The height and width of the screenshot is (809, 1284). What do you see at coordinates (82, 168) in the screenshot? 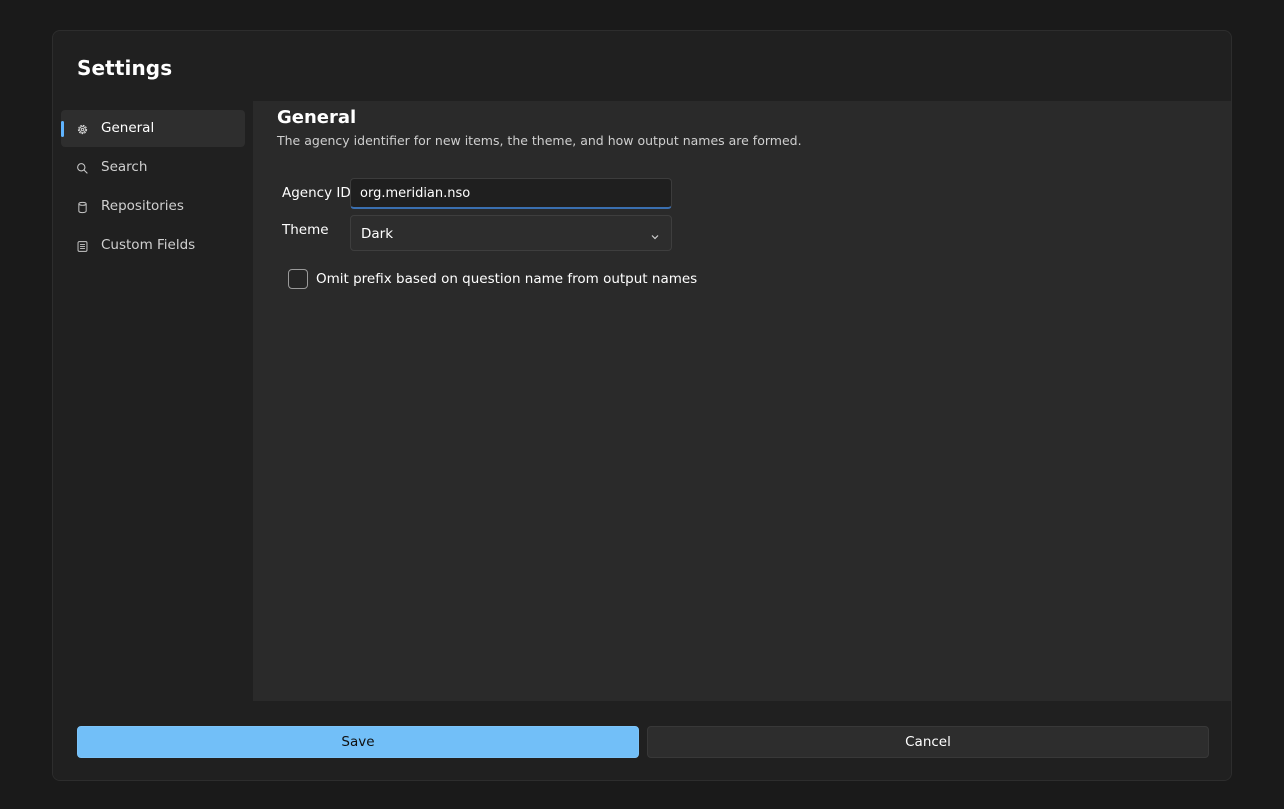
I see `search-icon` at bounding box center [82, 168].